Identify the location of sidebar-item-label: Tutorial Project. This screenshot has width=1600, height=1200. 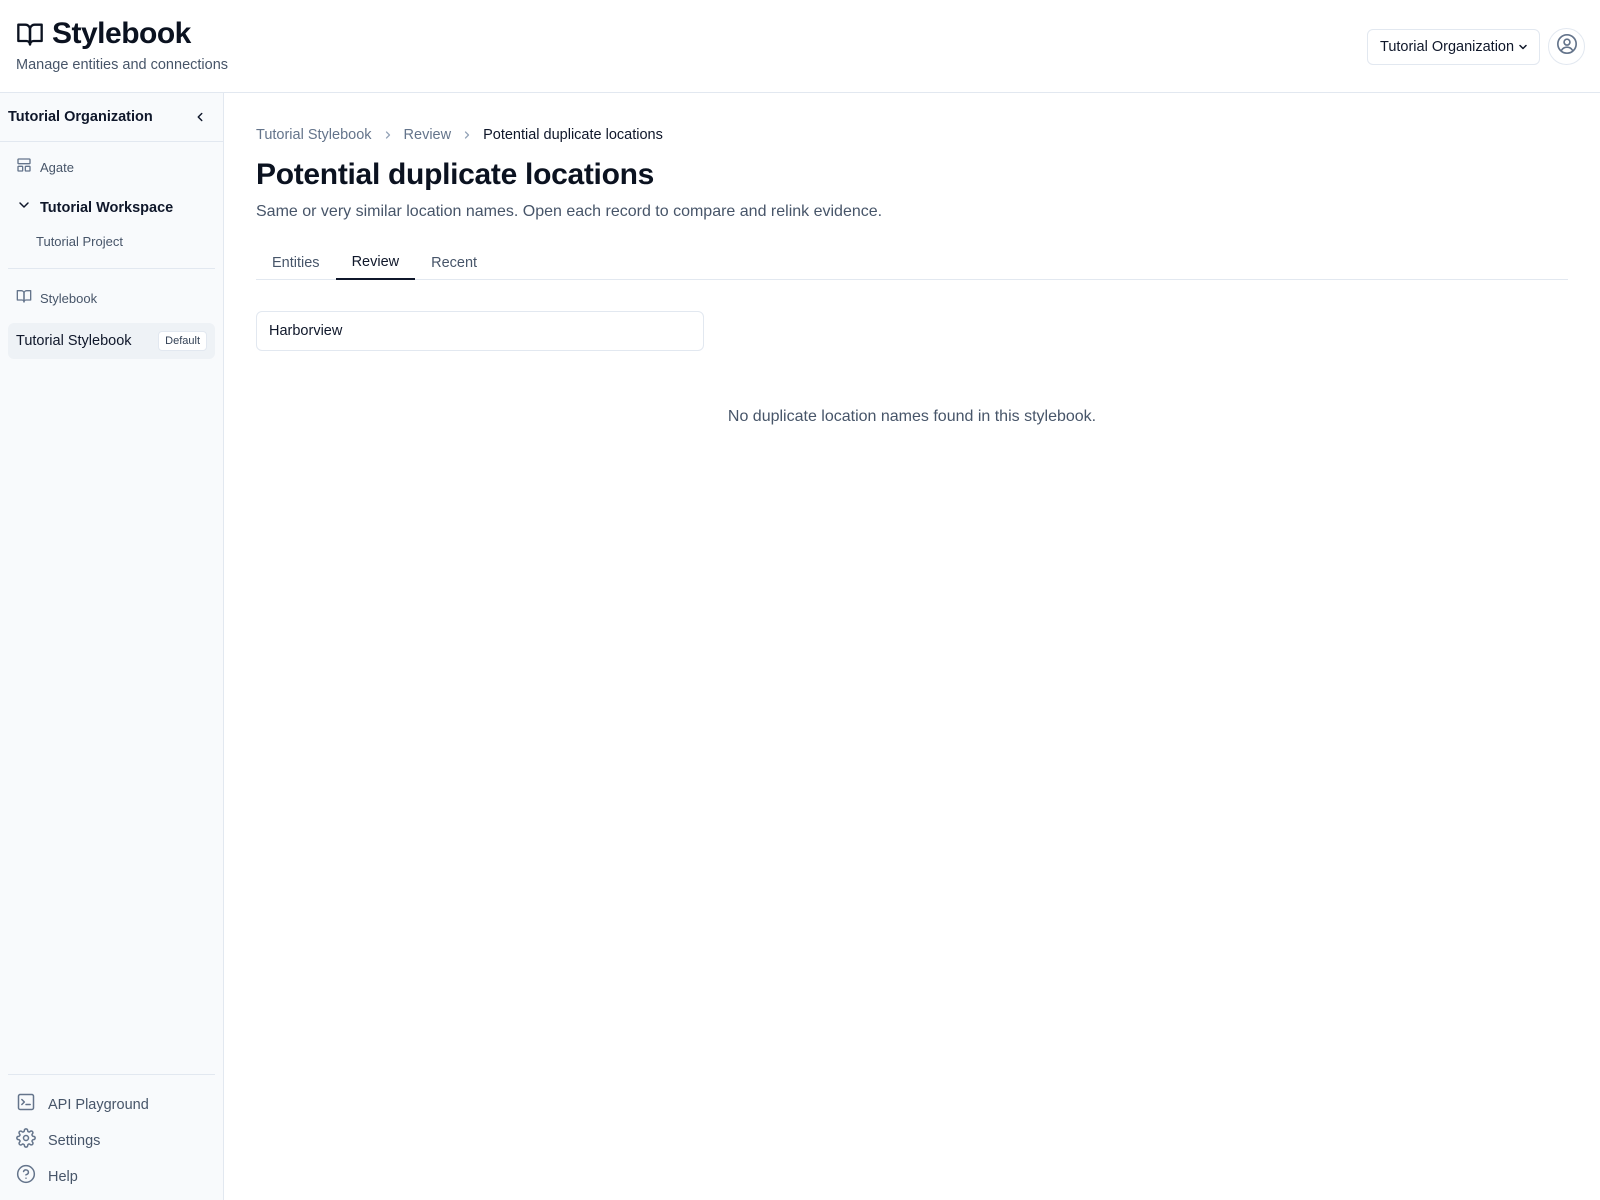
(79, 241).